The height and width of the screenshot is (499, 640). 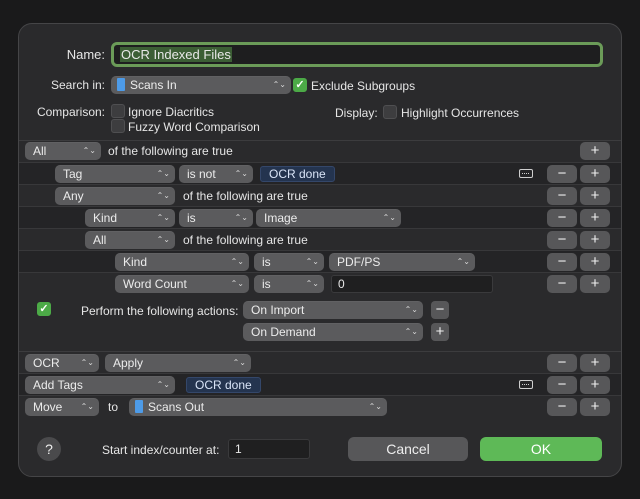 I want to click on destination-group-popup: Scans Out ⌃⌄, so click(x=258, y=407).